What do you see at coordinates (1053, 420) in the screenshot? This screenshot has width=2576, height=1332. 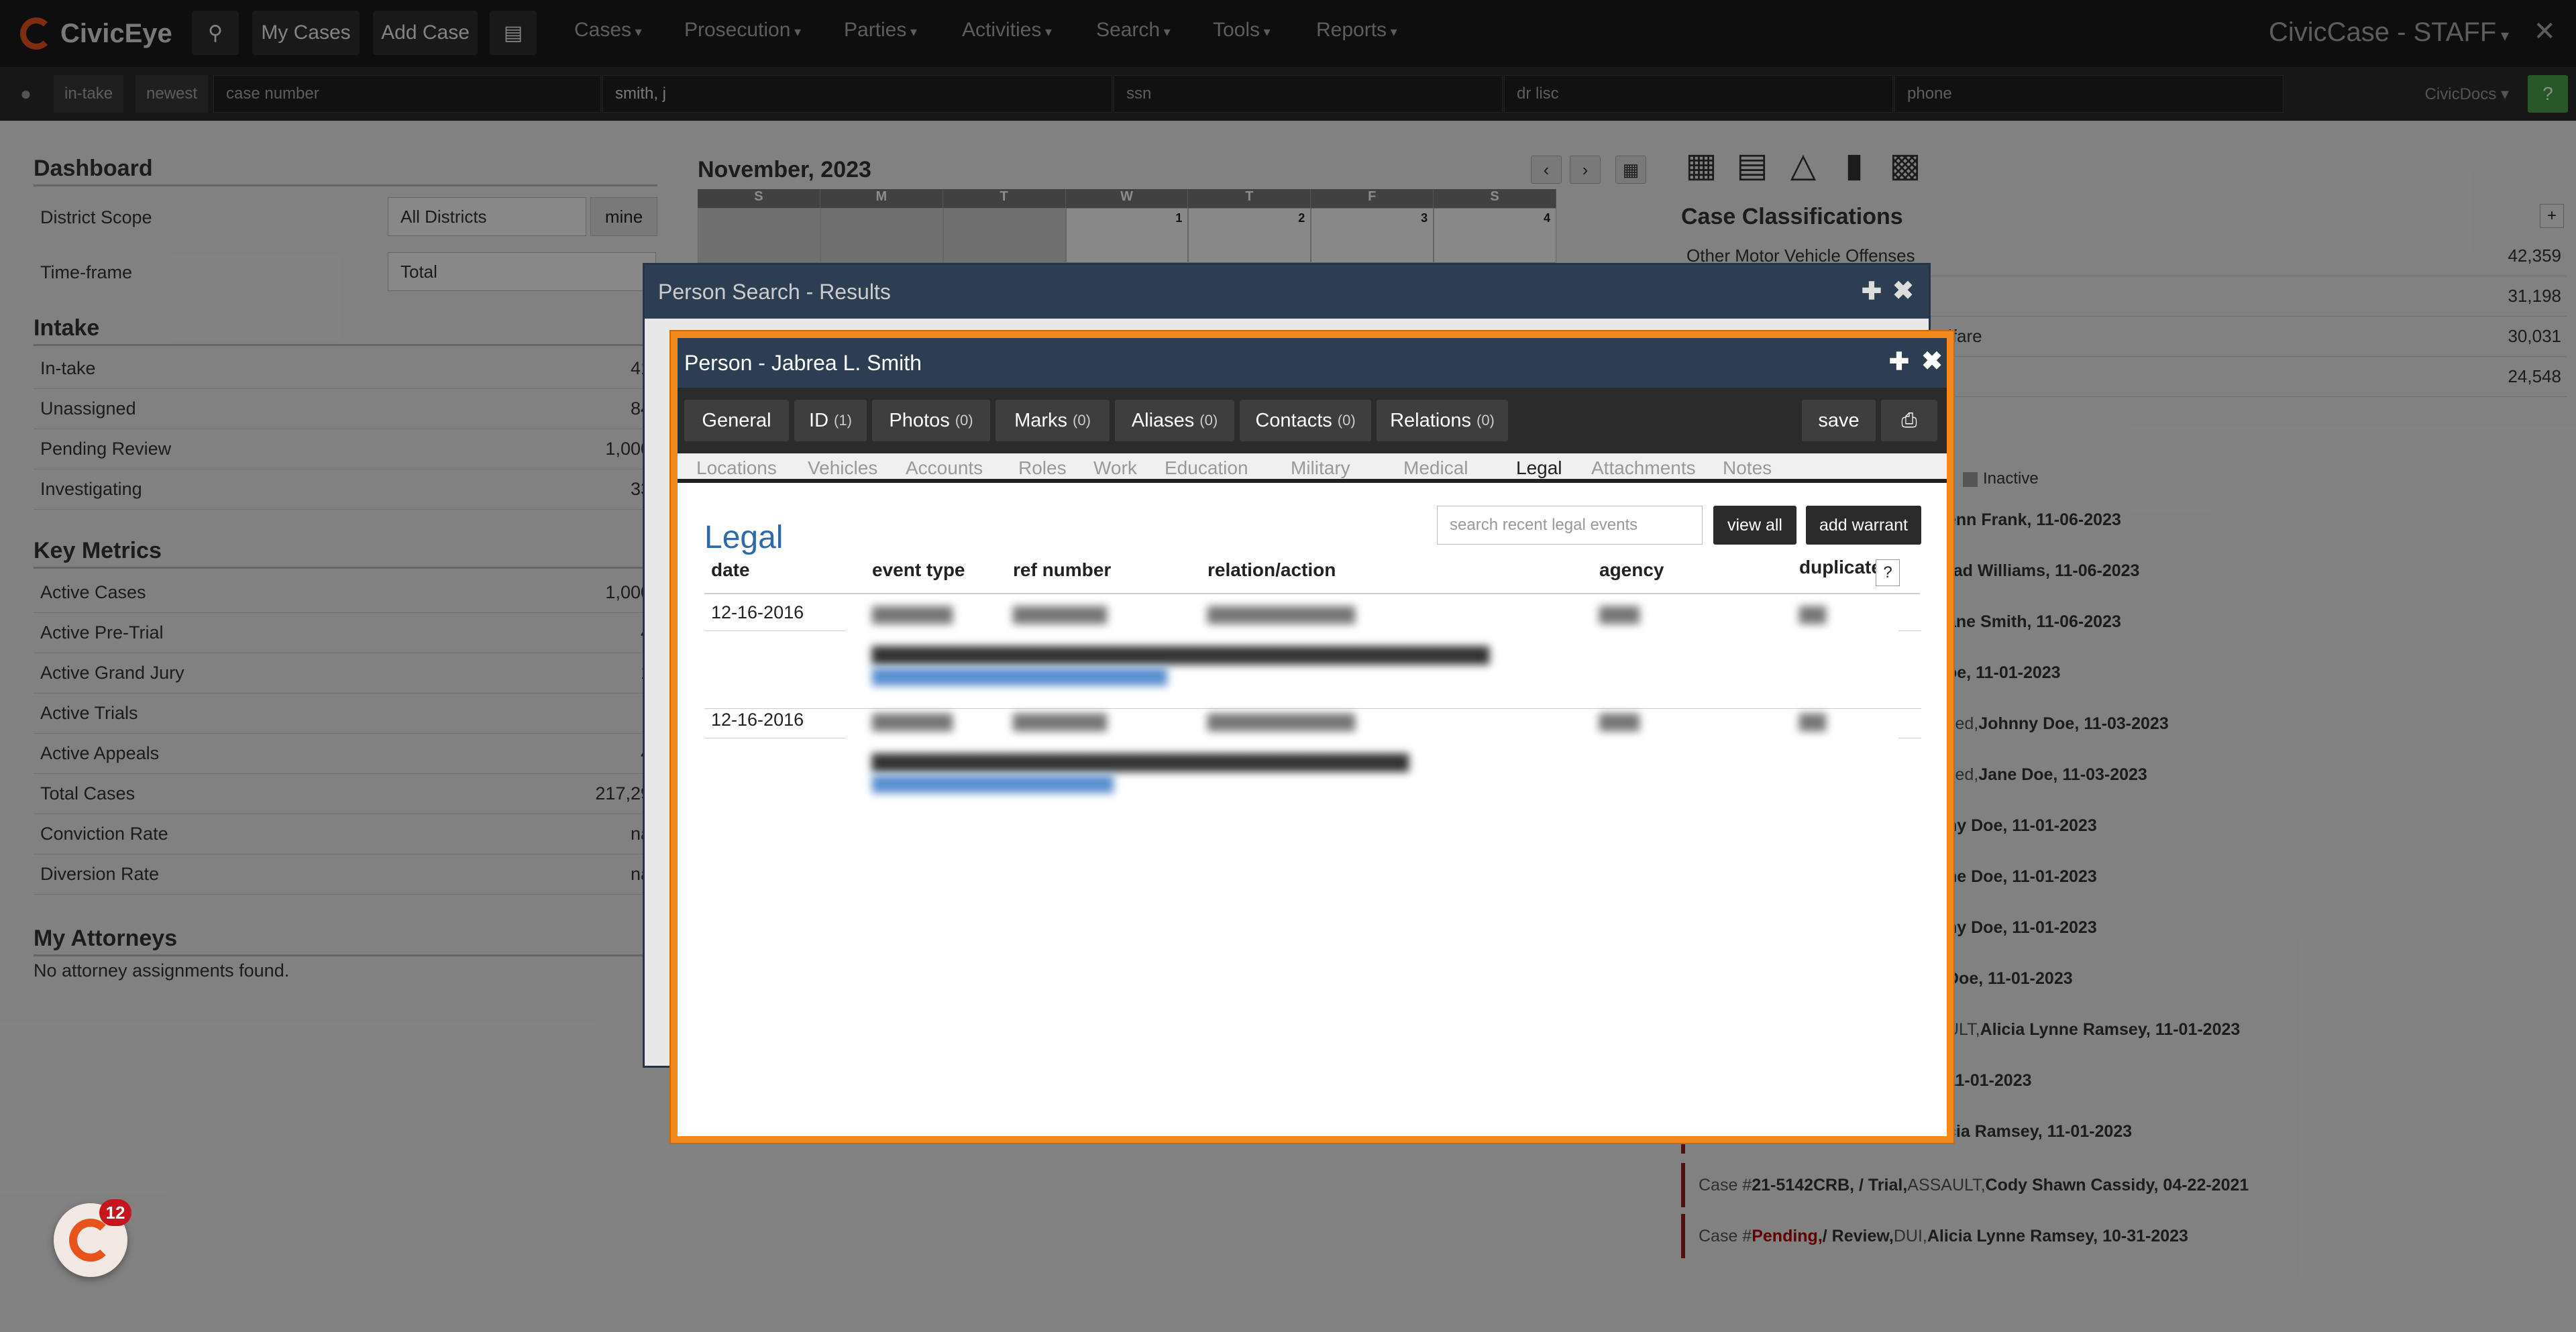 I see `tab-marks: Marks (0)` at bounding box center [1053, 420].